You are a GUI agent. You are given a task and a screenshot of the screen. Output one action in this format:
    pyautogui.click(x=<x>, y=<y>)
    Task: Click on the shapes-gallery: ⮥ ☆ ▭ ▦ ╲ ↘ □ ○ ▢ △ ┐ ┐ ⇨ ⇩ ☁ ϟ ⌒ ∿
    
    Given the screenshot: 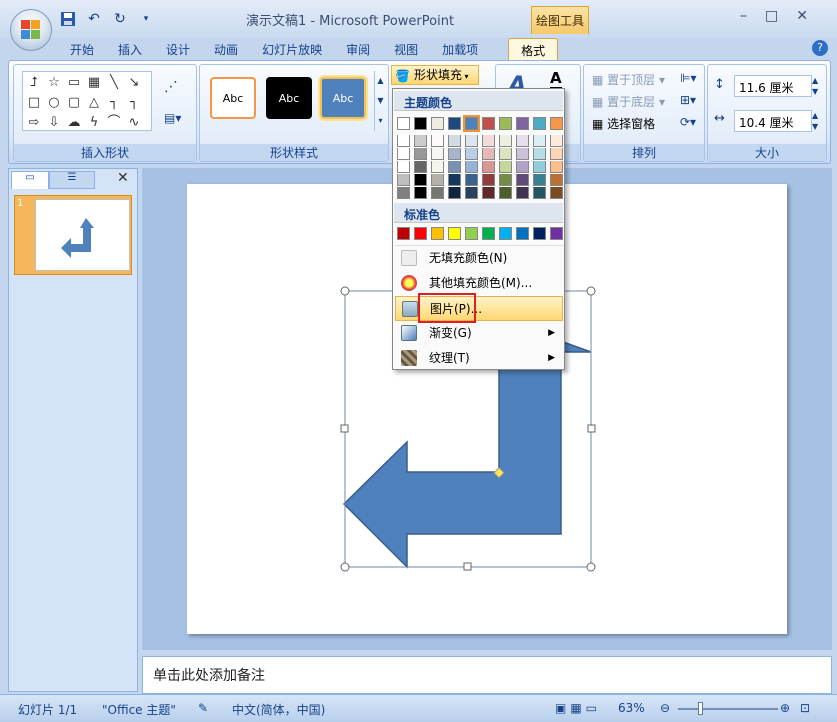 What is the action you would take?
    pyautogui.click(x=87, y=101)
    